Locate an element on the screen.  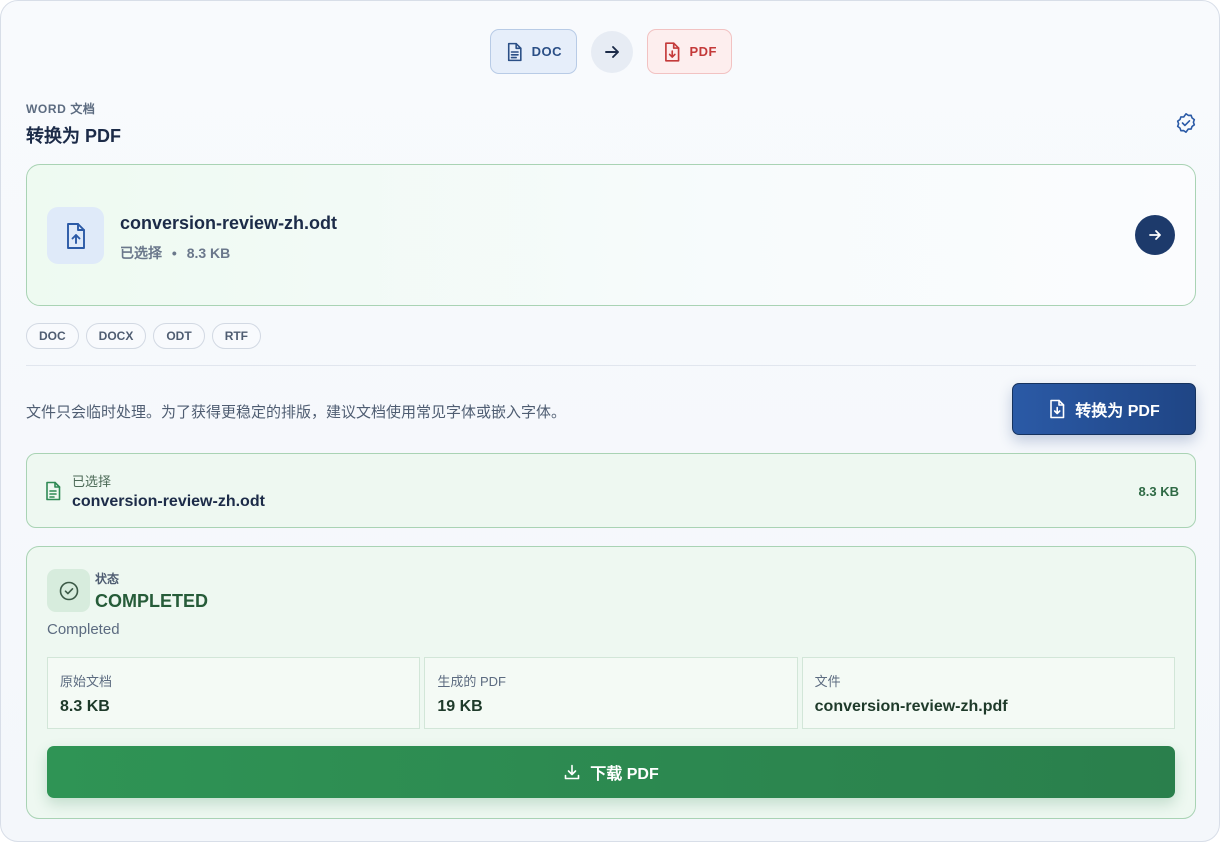
processing-note: 文件只会临时处理。为了获得更稳定的排版，建议文档使用常见字体或嵌入字体。 is located at coordinates (296, 412).